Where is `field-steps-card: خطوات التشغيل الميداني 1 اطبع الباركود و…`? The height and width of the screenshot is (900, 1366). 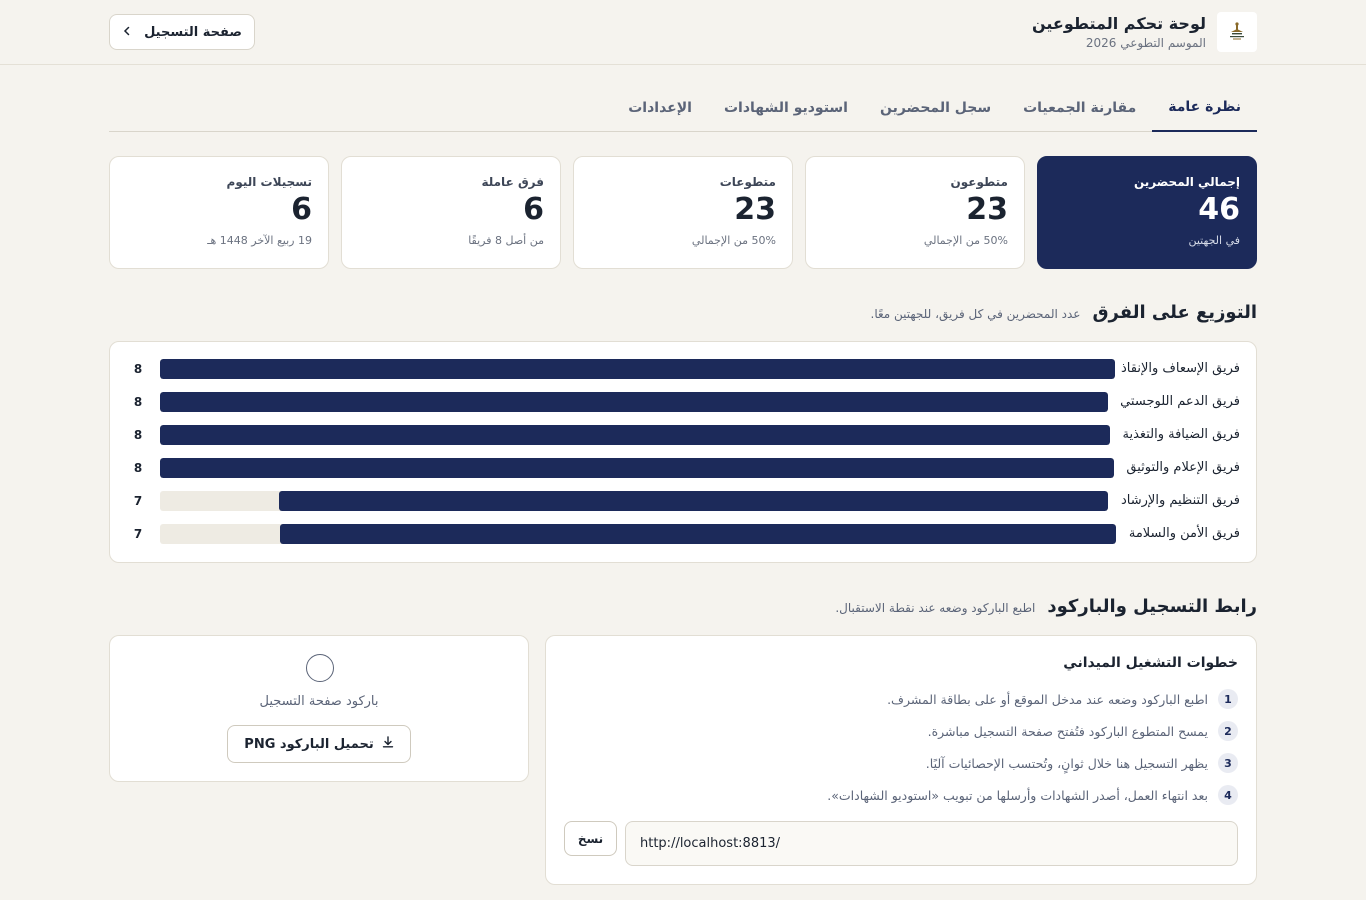
field-steps-card: خطوات التشغيل الميداني 1 اطبع الباركود و… is located at coordinates (901, 760).